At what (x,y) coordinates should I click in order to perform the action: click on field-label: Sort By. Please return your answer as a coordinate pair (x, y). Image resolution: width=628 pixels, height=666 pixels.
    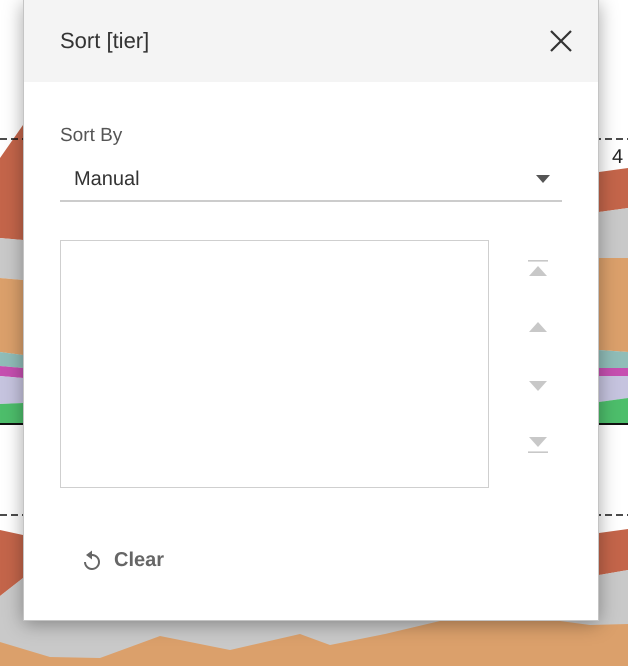
    Looking at the image, I should click on (91, 136).